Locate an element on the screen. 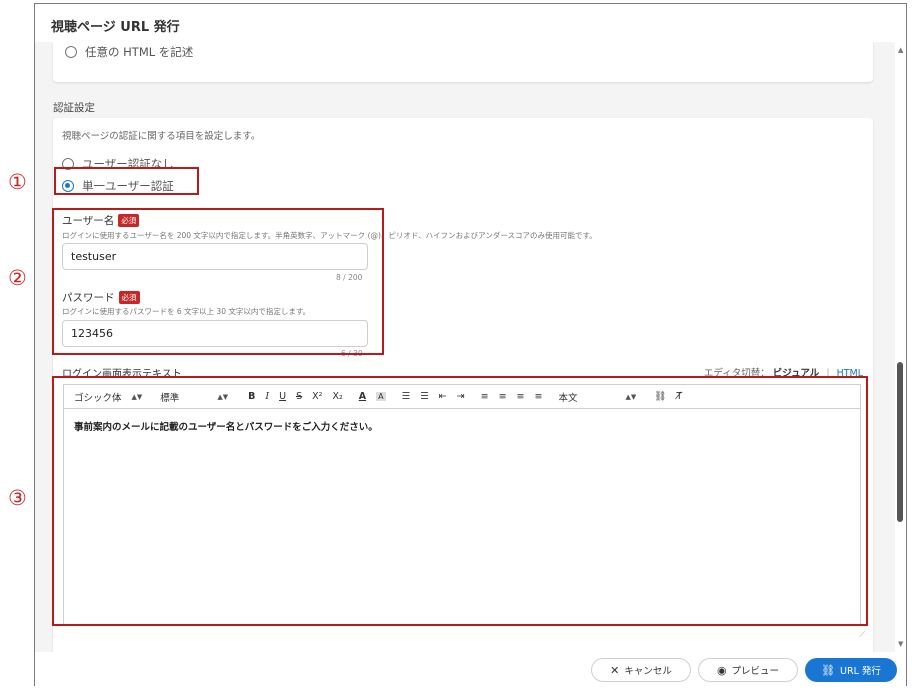 This screenshot has height=694, width=919. issue-url-button: ⛓ URL 発行 is located at coordinates (851, 670).